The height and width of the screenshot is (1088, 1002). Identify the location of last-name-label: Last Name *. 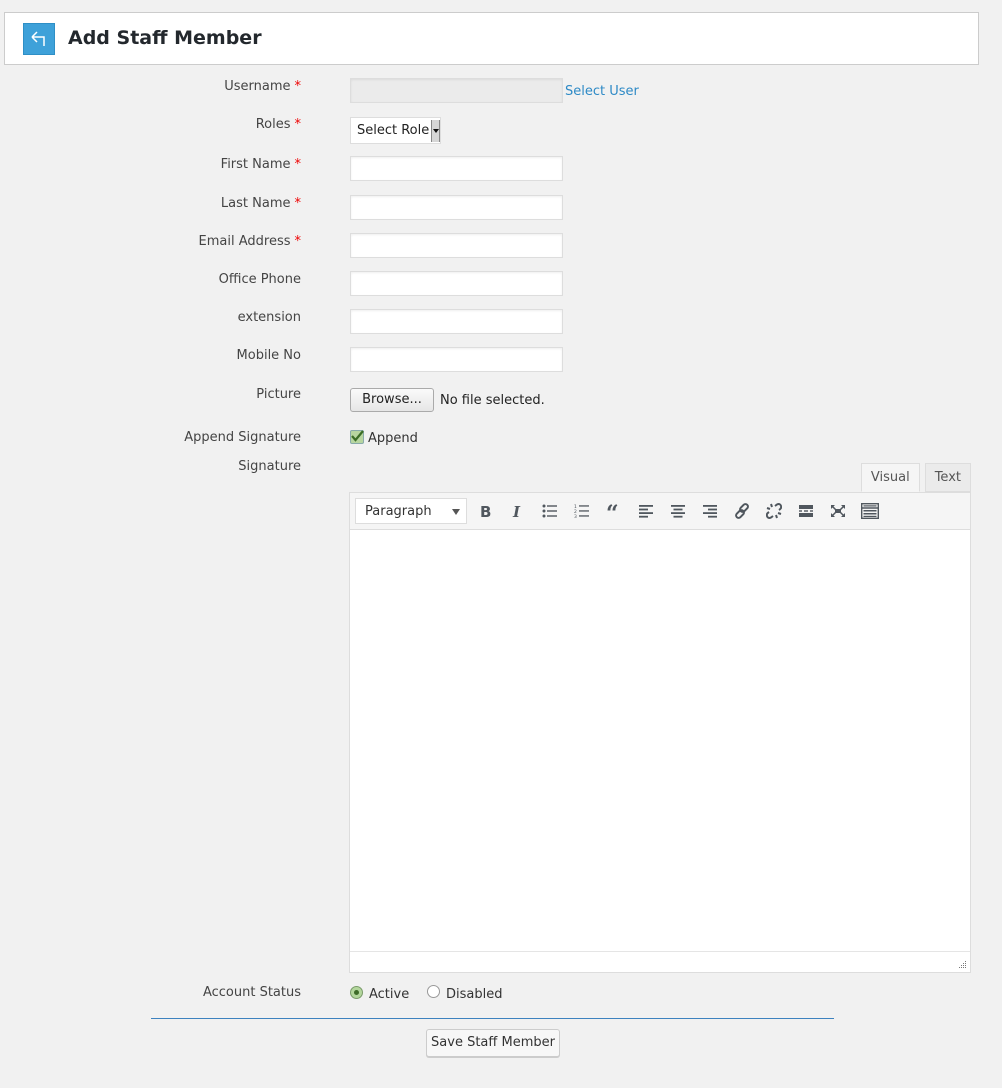
(260, 203).